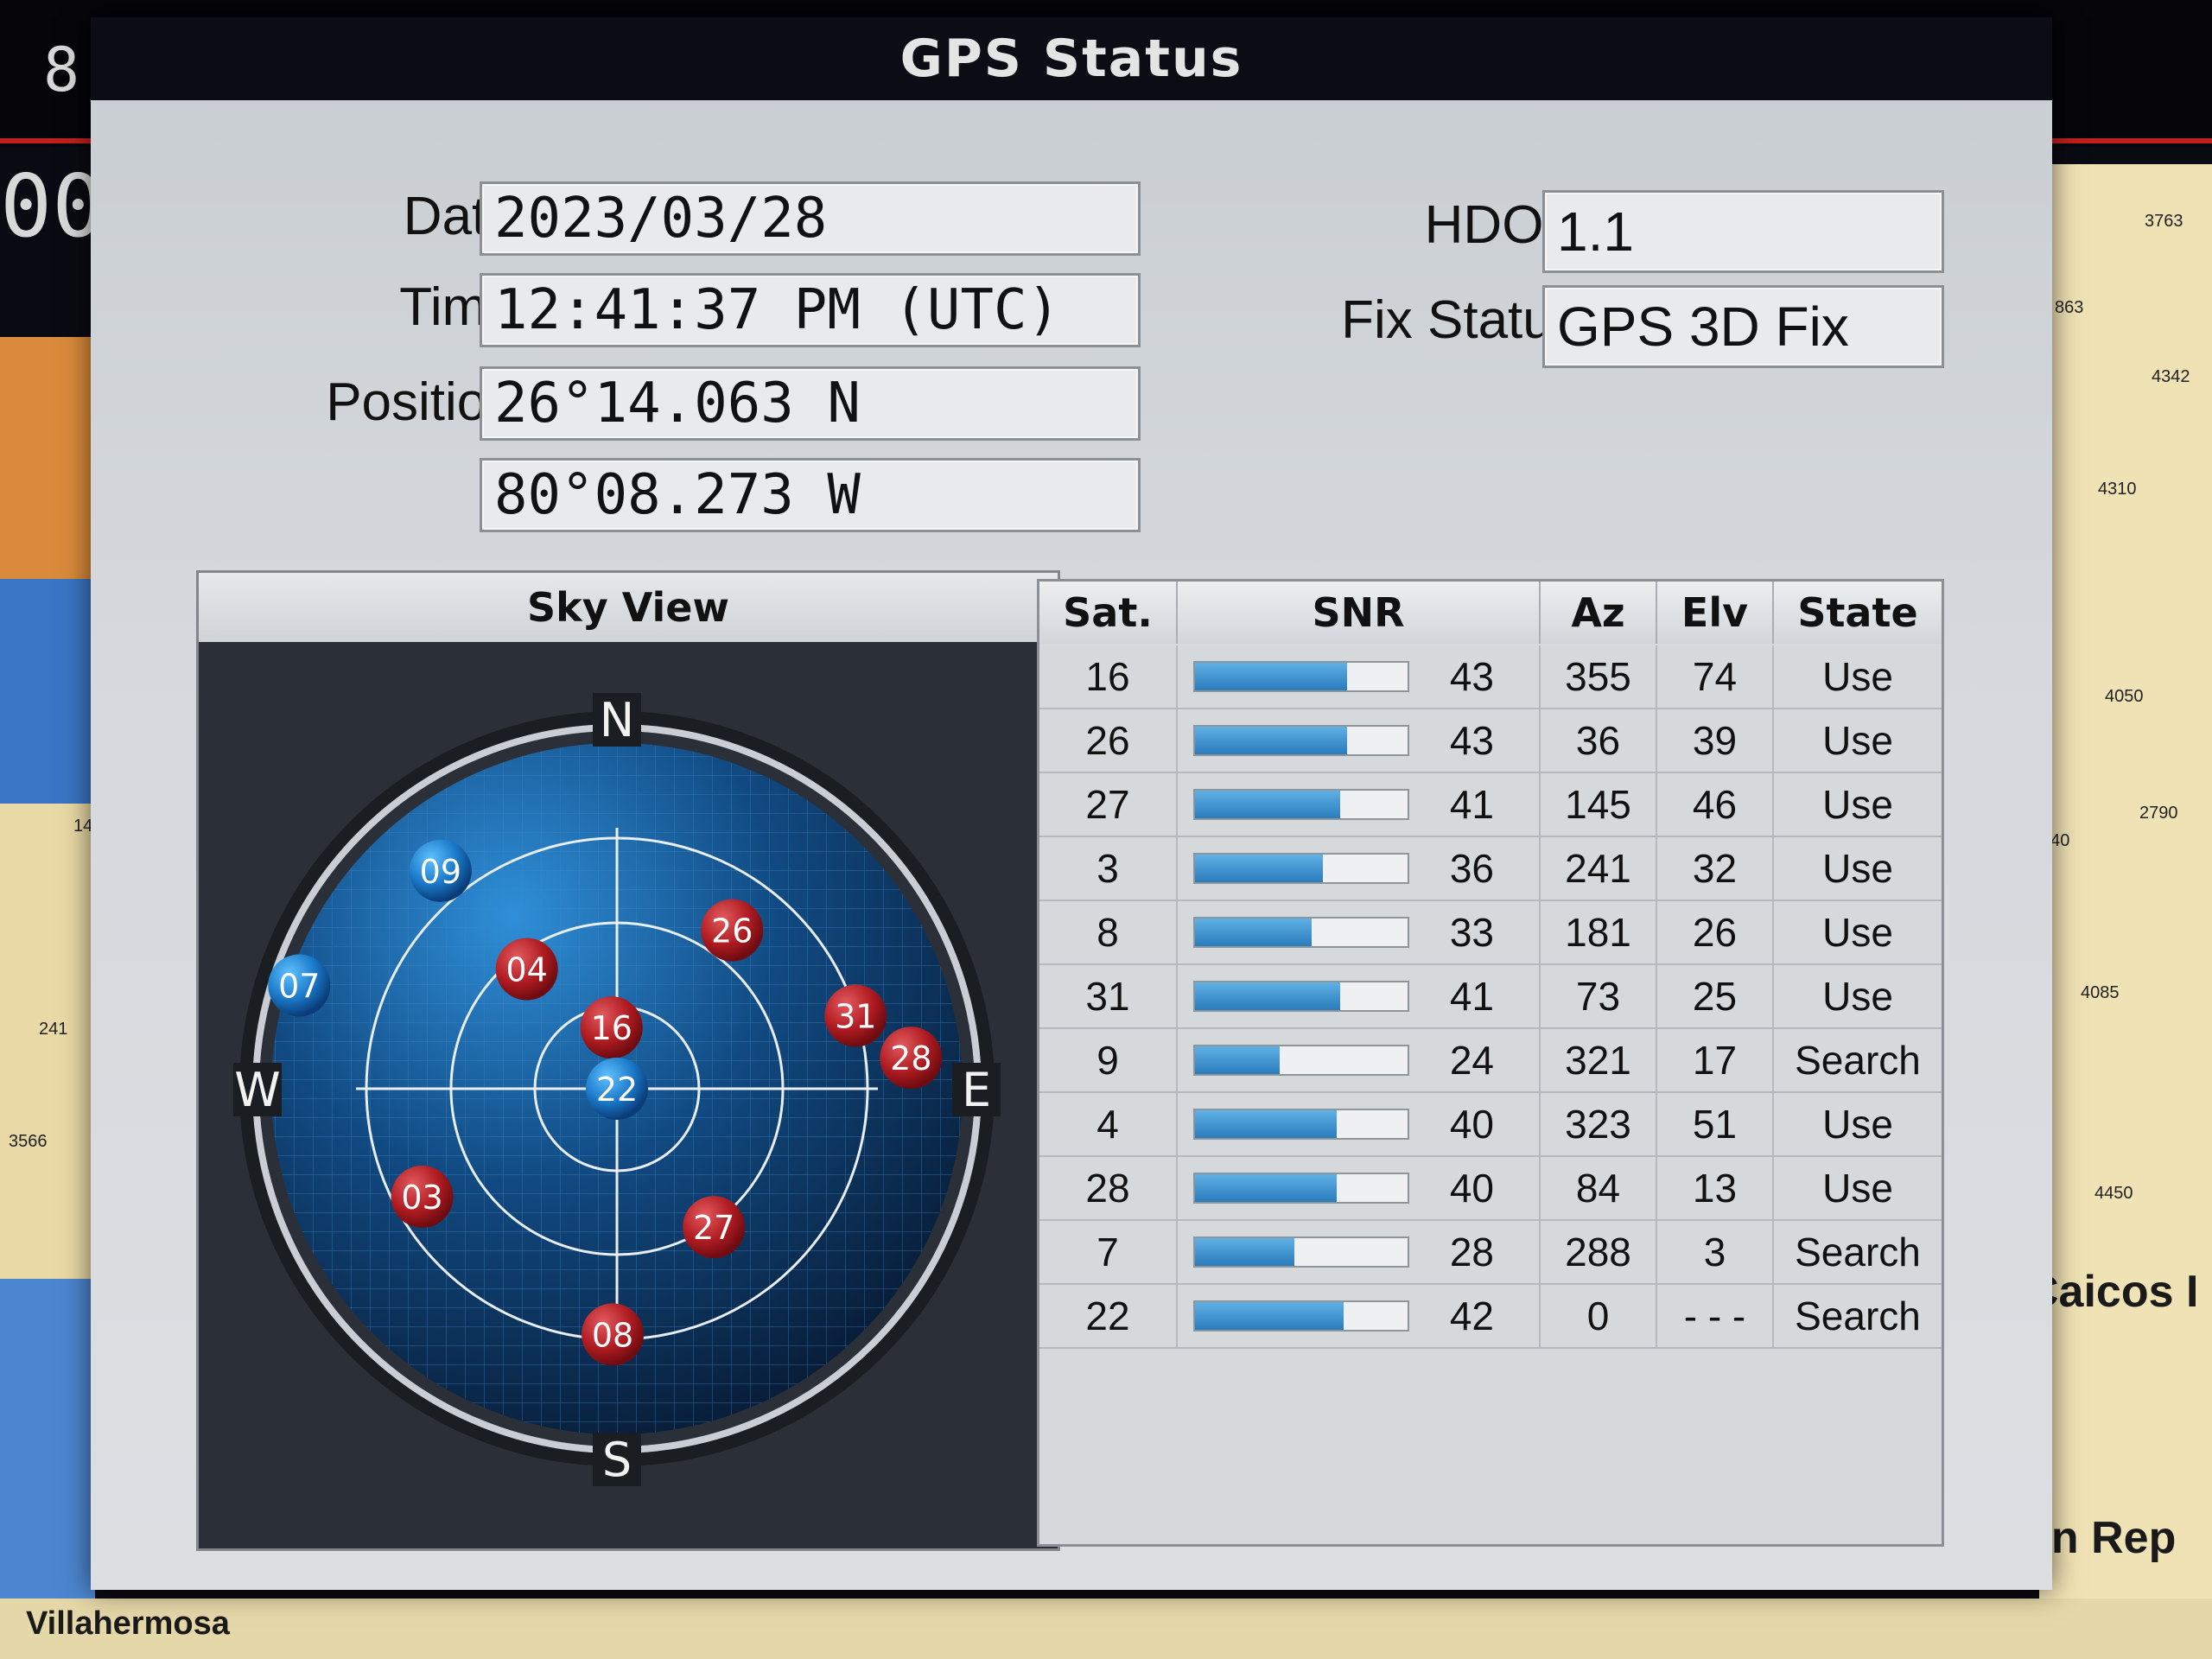 The width and height of the screenshot is (2212, 1659). What do you see at coordinates (1108, 868) in the screenshot?
I see `sat-cell: 3` at bounding box center [1108, 868].